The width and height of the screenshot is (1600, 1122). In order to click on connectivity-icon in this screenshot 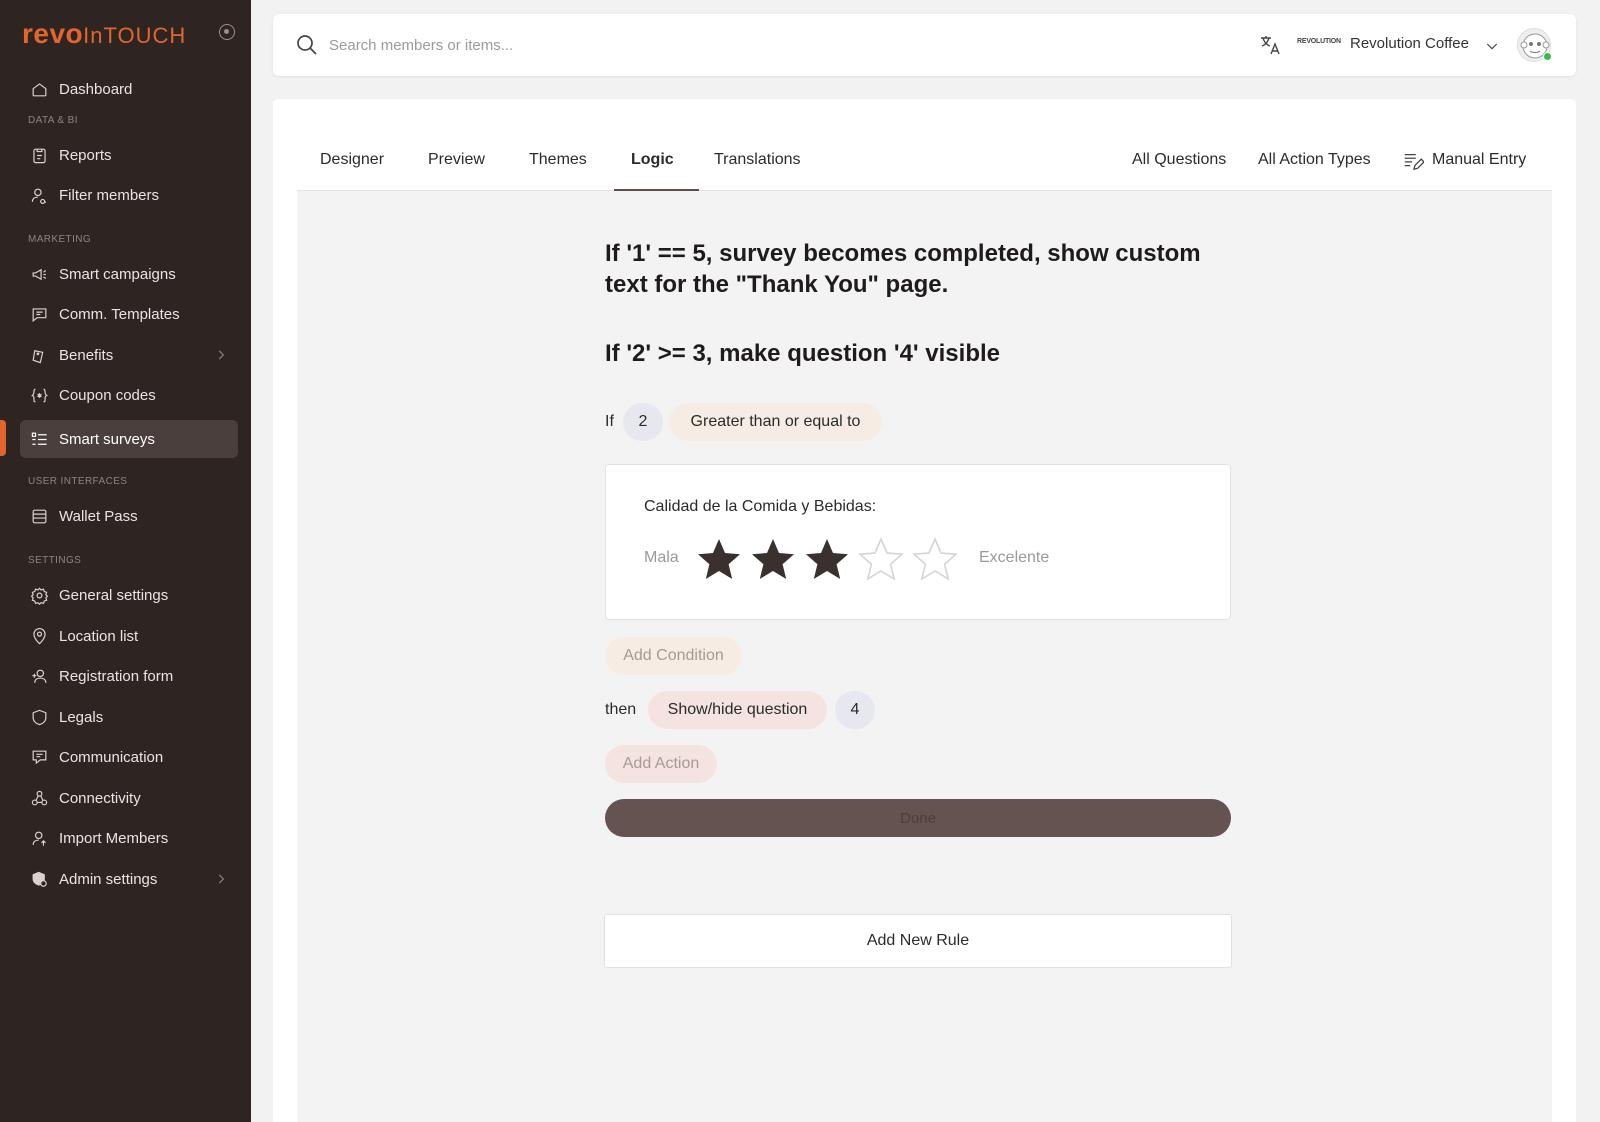, I will do `click(39, 798)`.